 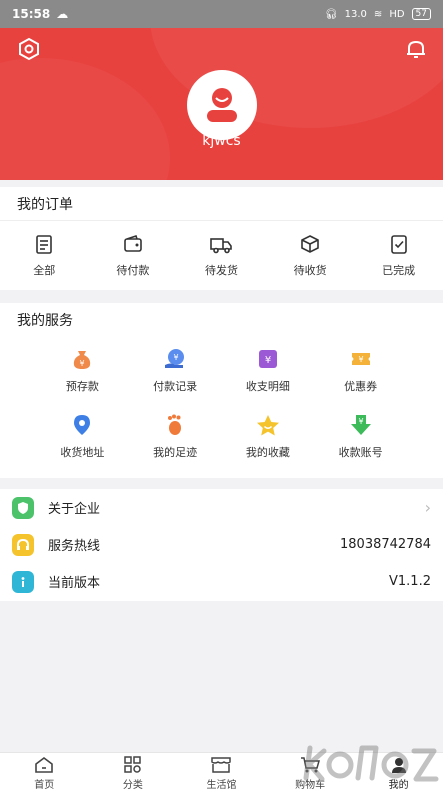 What do you see at coordinates (221, 246) in the screenshot?
I see `truck-icon` at bounding box center [221, 246].